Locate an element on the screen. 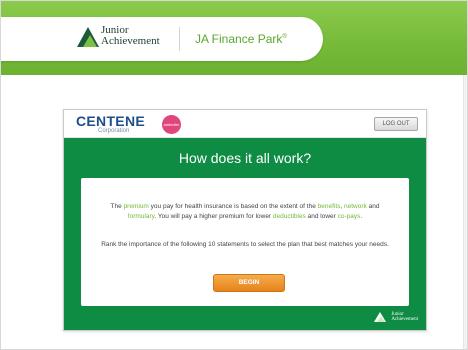 The width and height of the screenshot is (468, 350). footer-ja-mountain-icon is located at coordinates (380, 317).